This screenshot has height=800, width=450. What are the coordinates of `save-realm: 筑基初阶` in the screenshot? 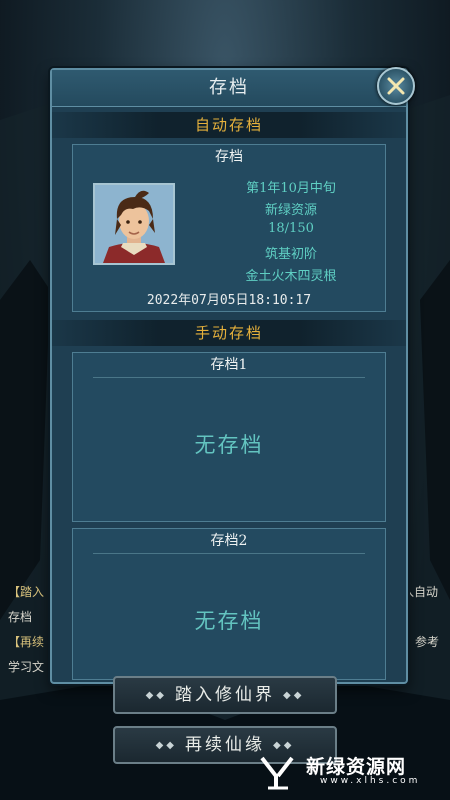 It's located at (290, 254).